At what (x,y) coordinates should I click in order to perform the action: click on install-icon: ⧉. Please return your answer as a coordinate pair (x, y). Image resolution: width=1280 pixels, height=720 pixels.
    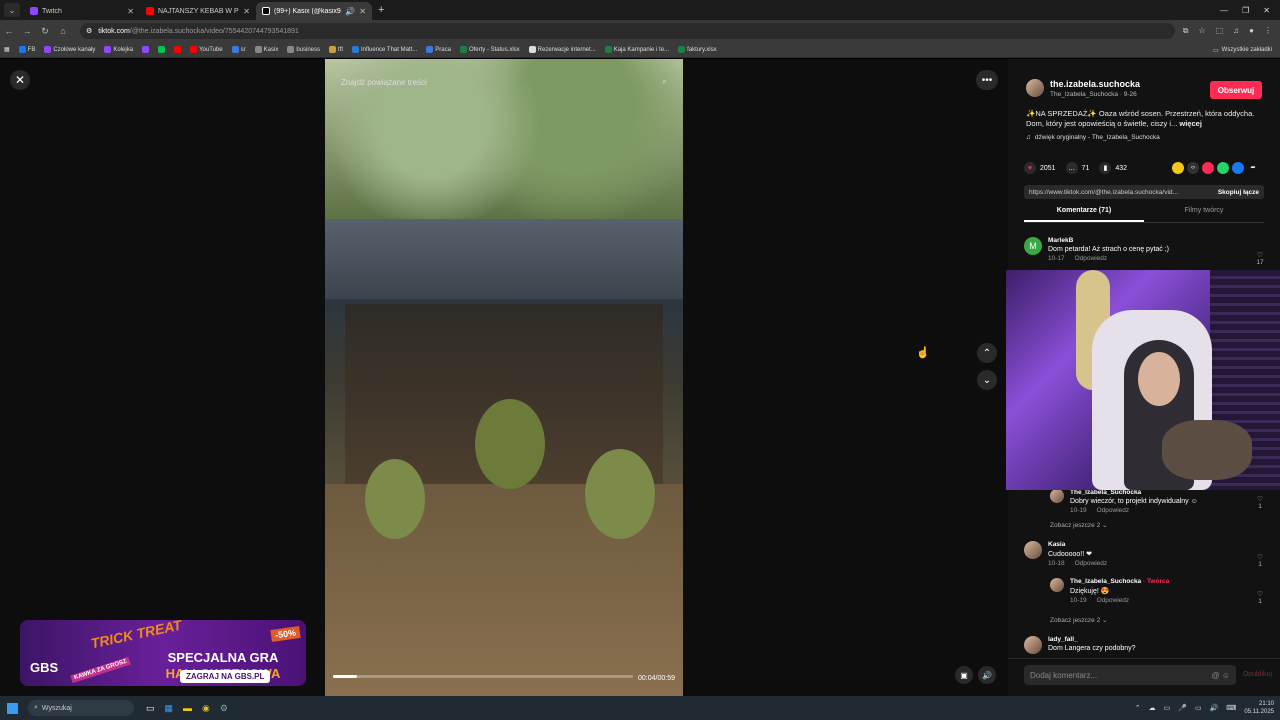
    Looking at the image, I should click on (1186, 31).